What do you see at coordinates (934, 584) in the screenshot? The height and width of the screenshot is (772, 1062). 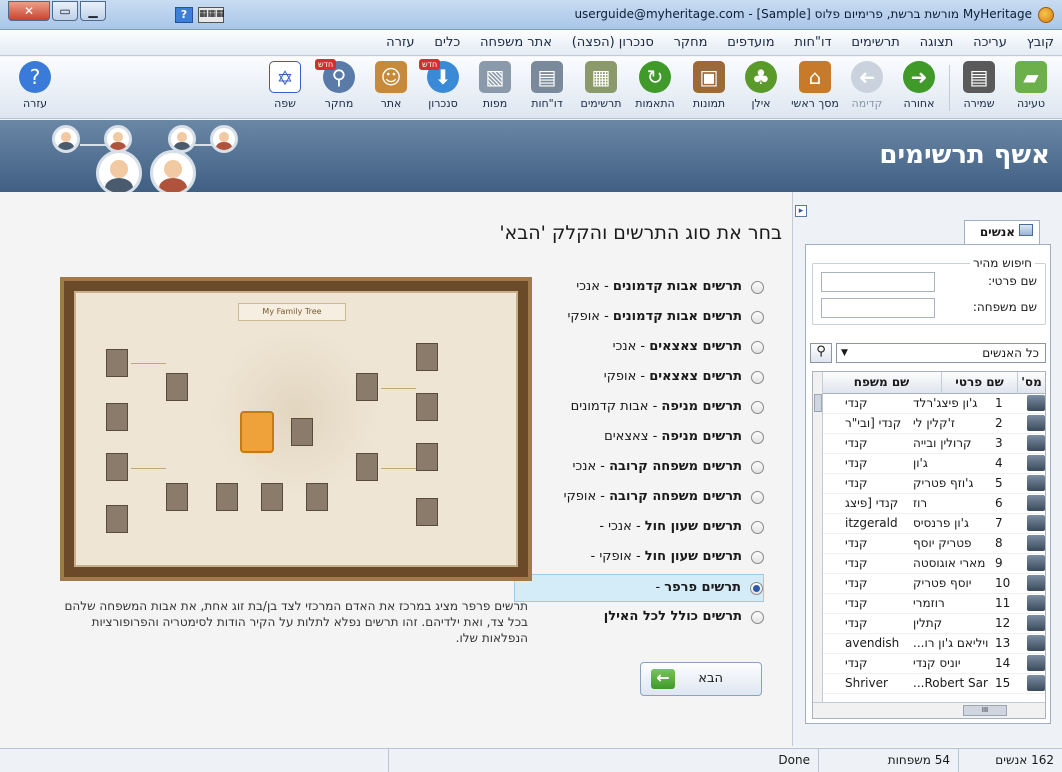 I see `table-row: 10 יוסף פטריק קנדי` at bounding box center [934, 584].